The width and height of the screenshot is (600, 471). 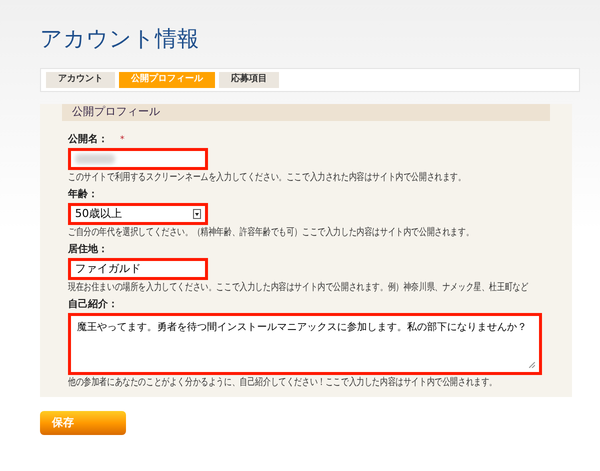 I want to click on introduction-textarea: 魔王やってます。勇者を待つ間インストールマニアックスに参加します。私の部下になりませんか？, so click(x=305, y=344).